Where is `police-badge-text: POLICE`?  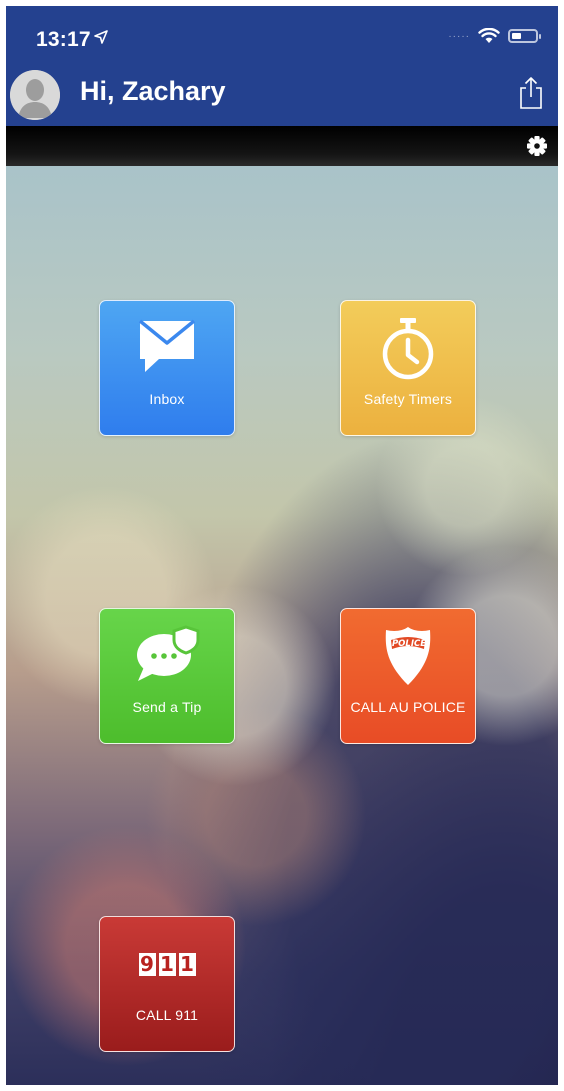
police-badge-text: POLICE is located at coordinates (409, 644).